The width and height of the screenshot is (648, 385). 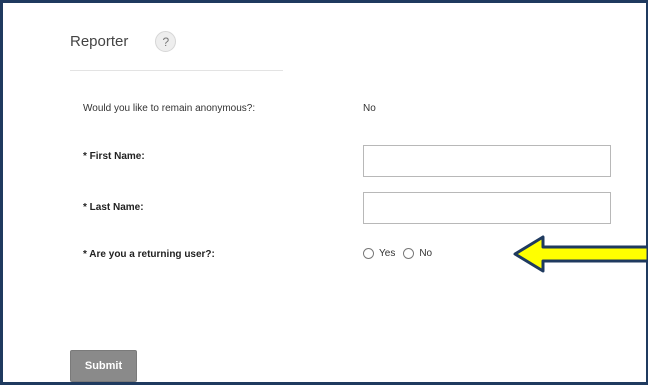 I want to click on section-header: Reporter ?, so click(x=123, y=41).